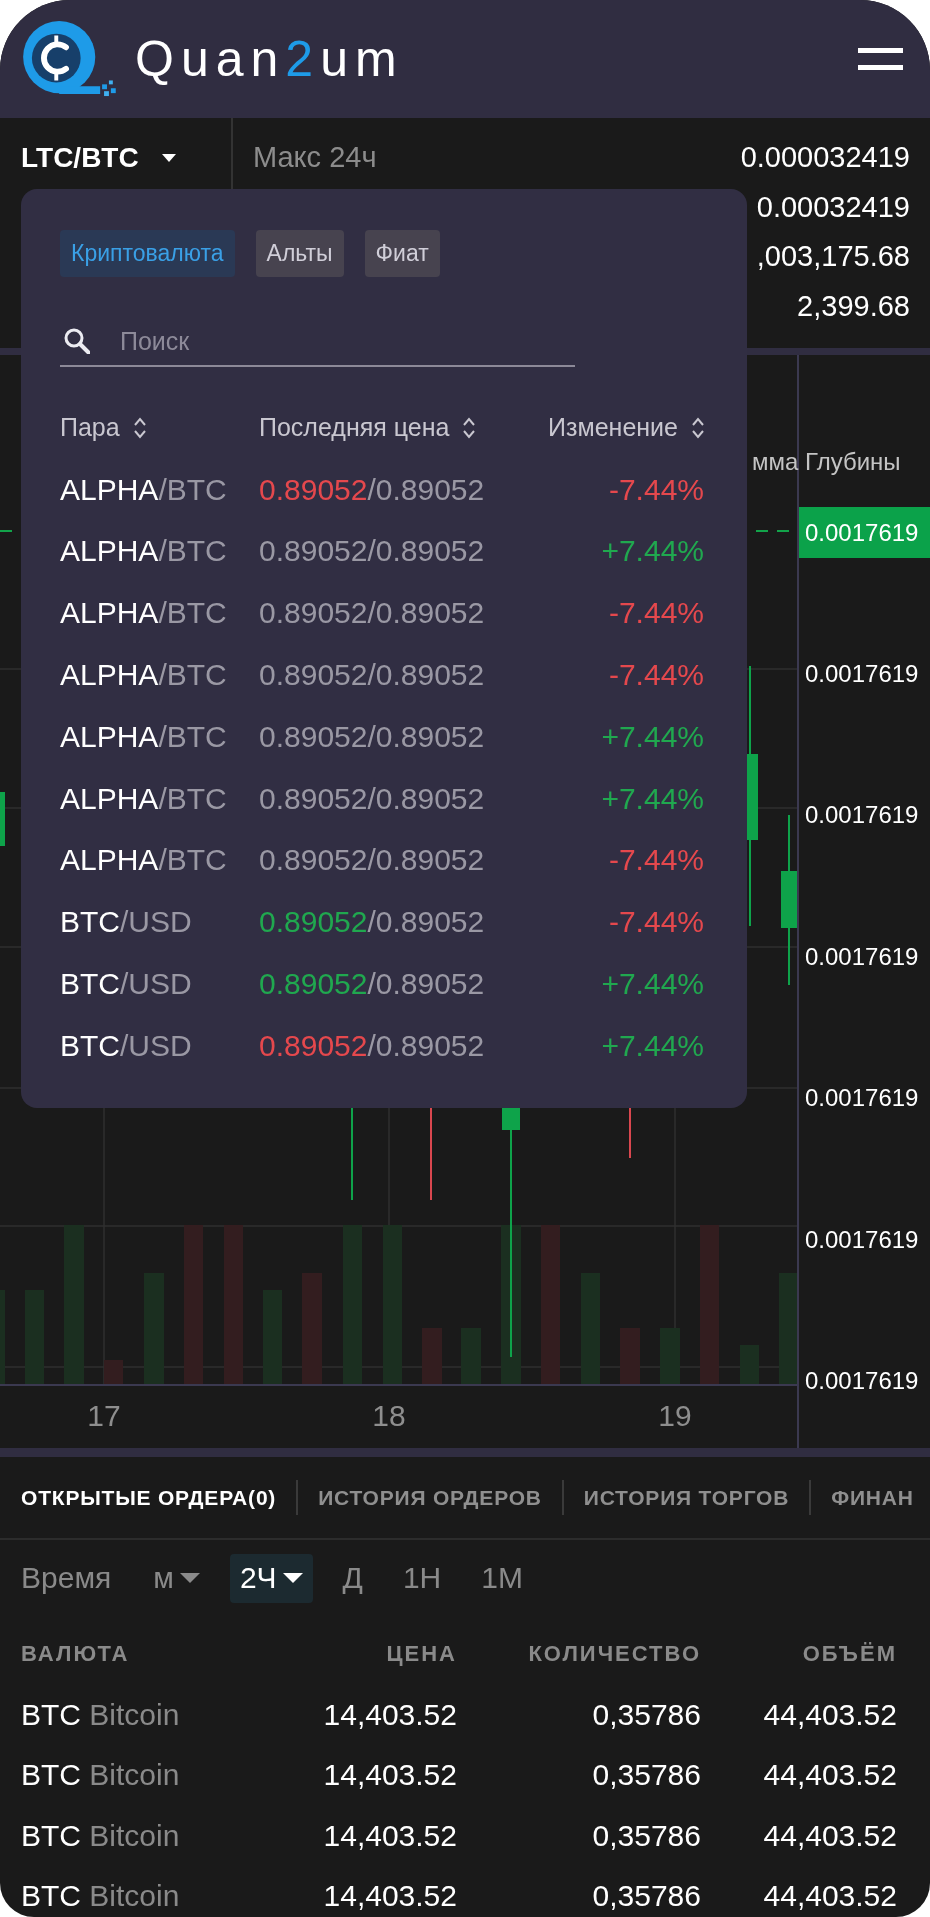  I want to click on time-axis-label: 18, so click(389, 1415).